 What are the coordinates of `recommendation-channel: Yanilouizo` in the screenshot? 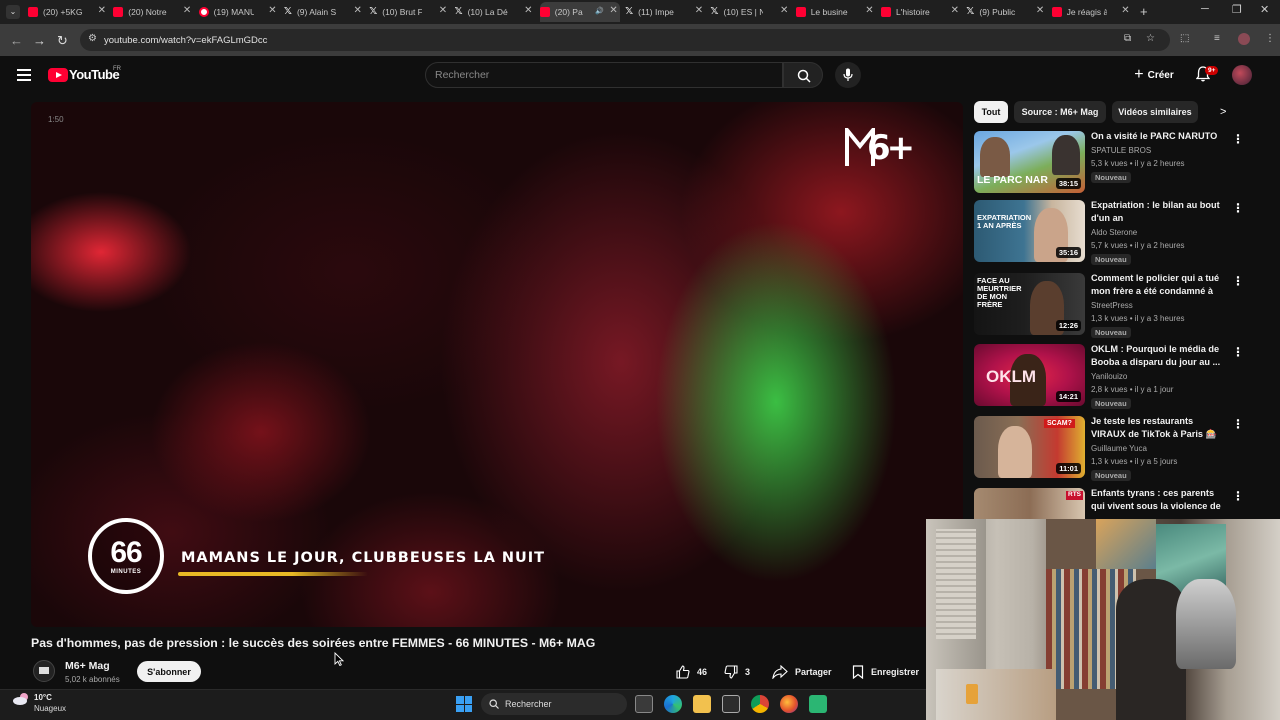 It's located at (1109, 376).